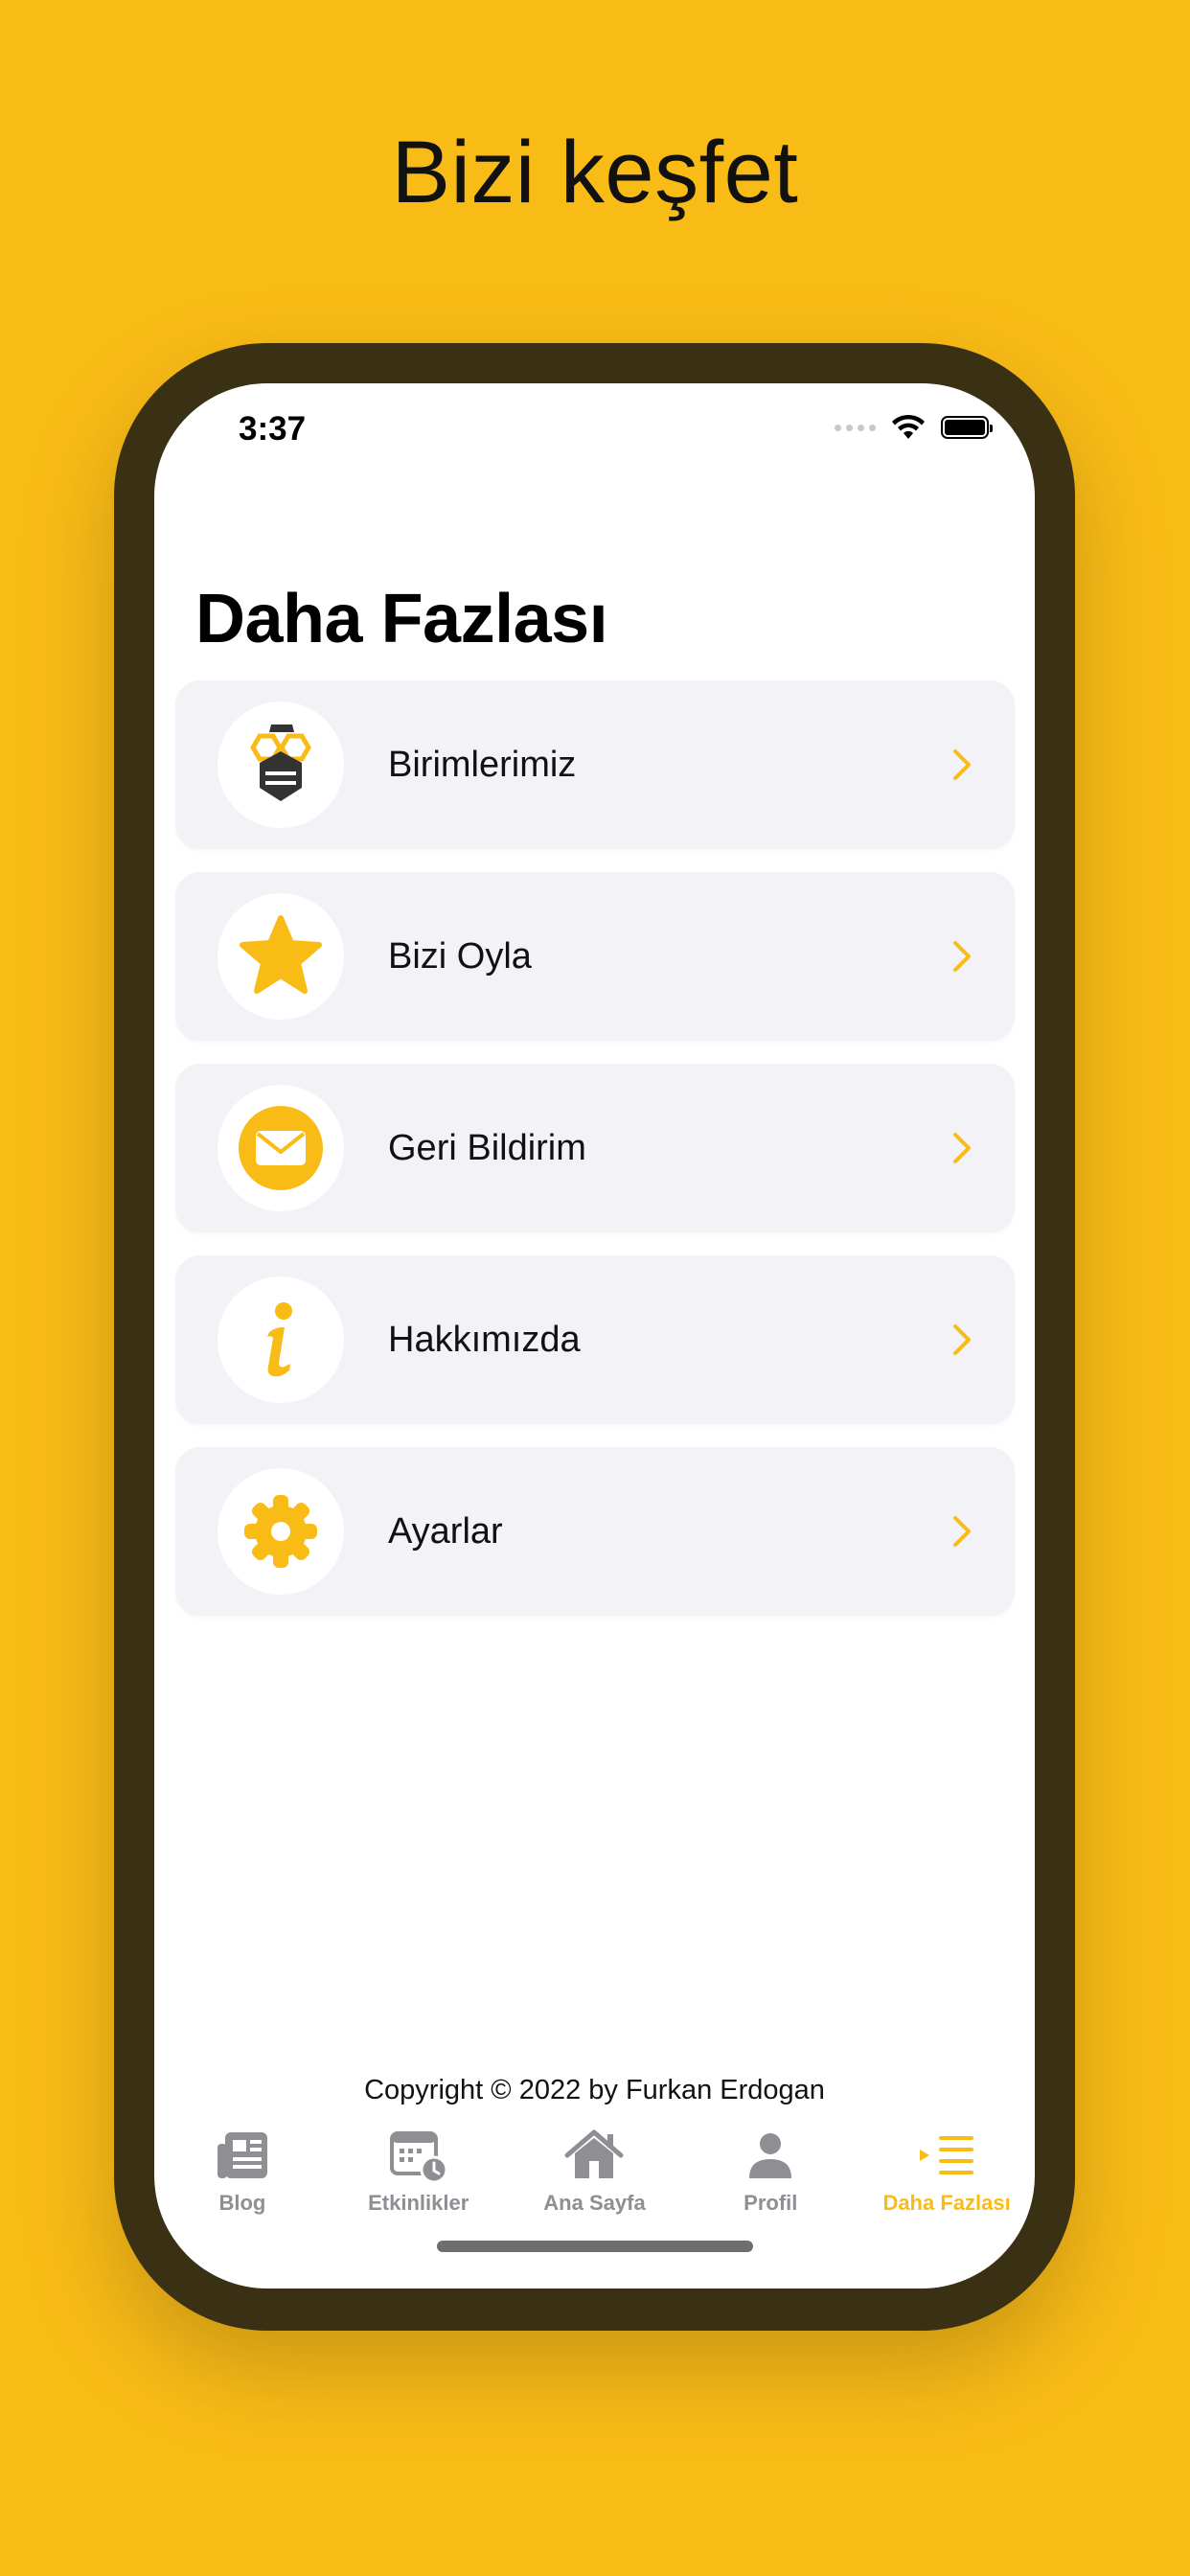 The height and width of the screenshot is (2576, 1190). What do you see at coordinates (594, 2203) in the screenshot?
I see `tab-label: Ana Sayfa` at bounding box center [594, 2203].